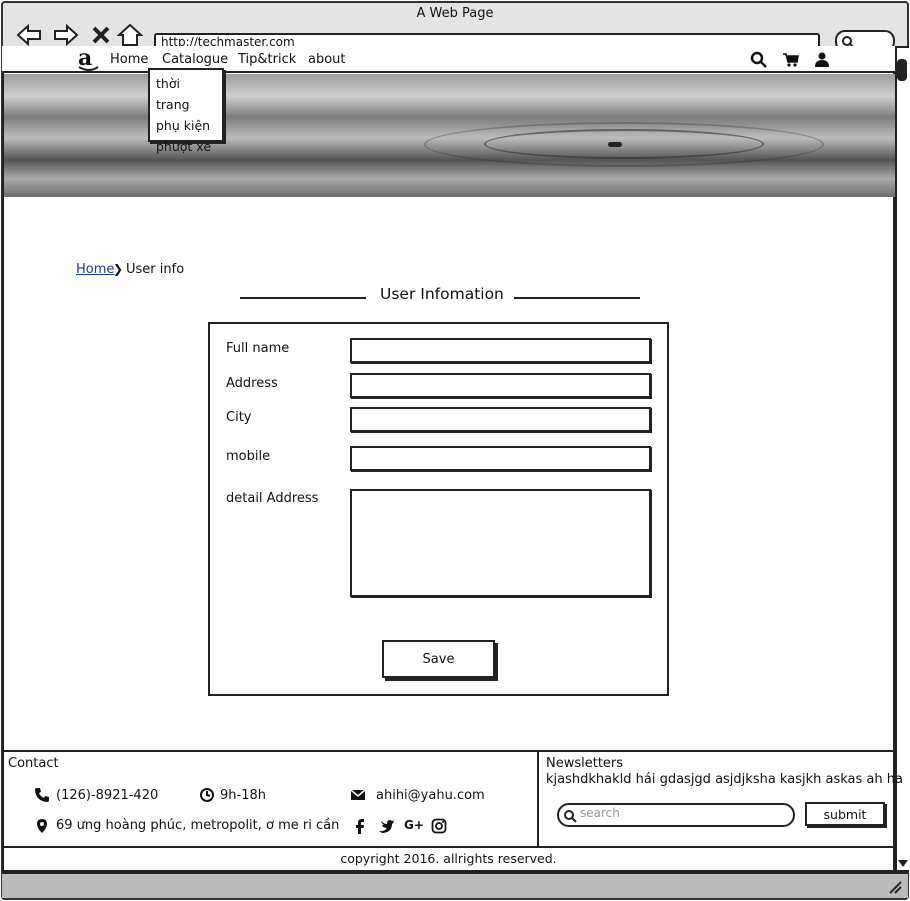 The image size is (910, 901). I want to click on scroll-down-icon, so click(903, 864).